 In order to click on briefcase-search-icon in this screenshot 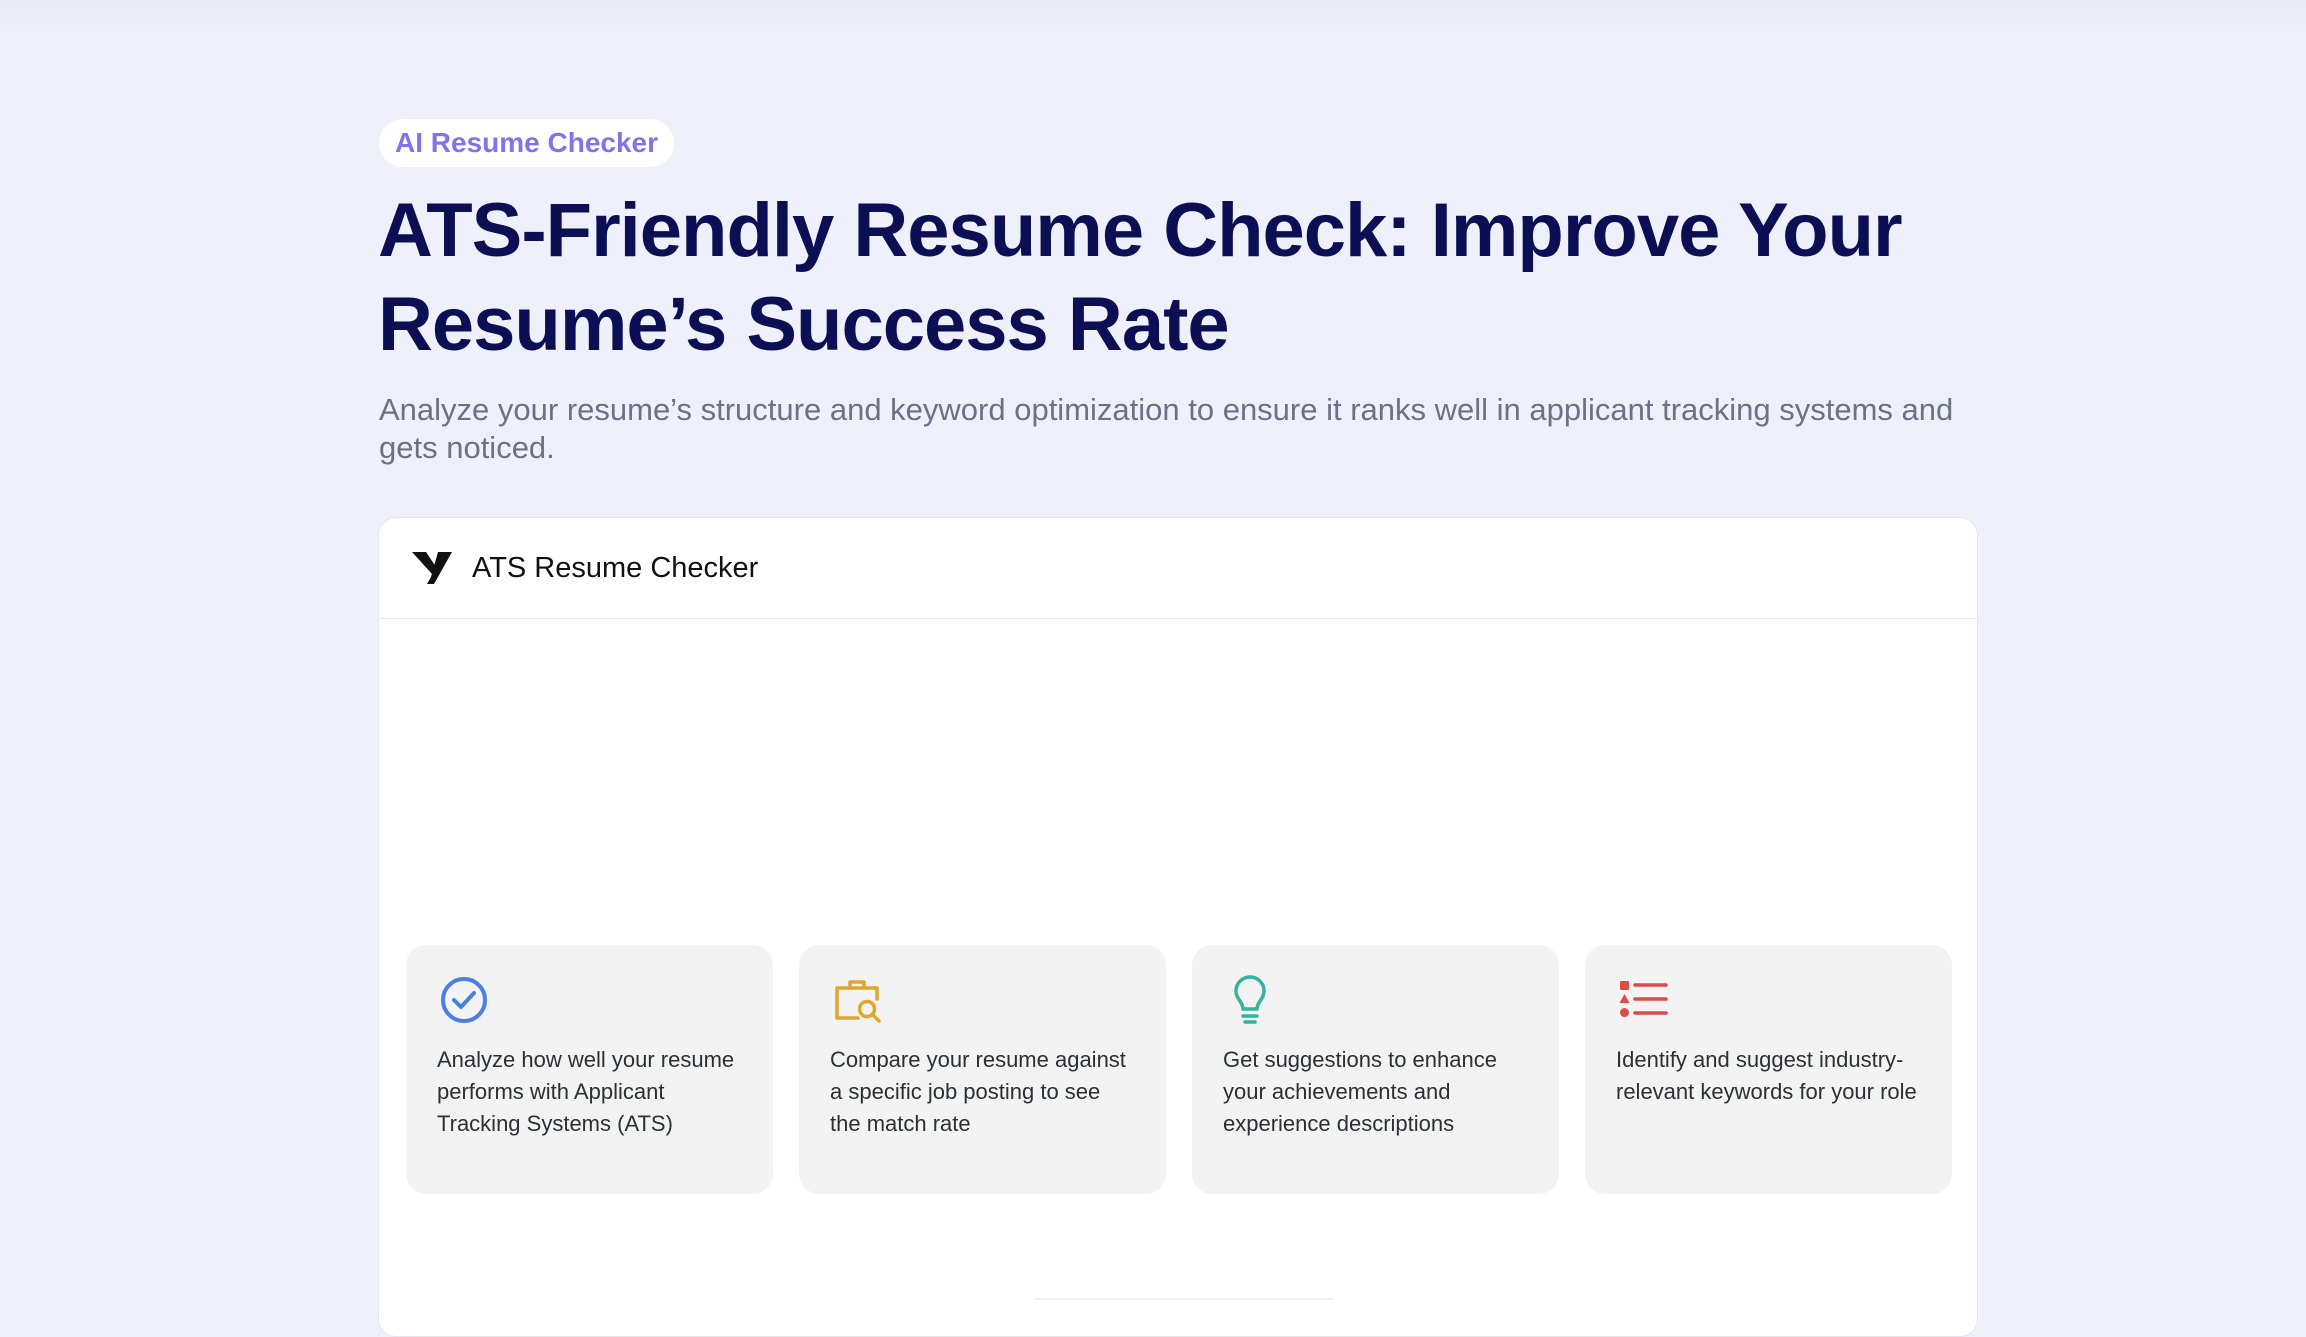, I will do `click(858, 1001)`.